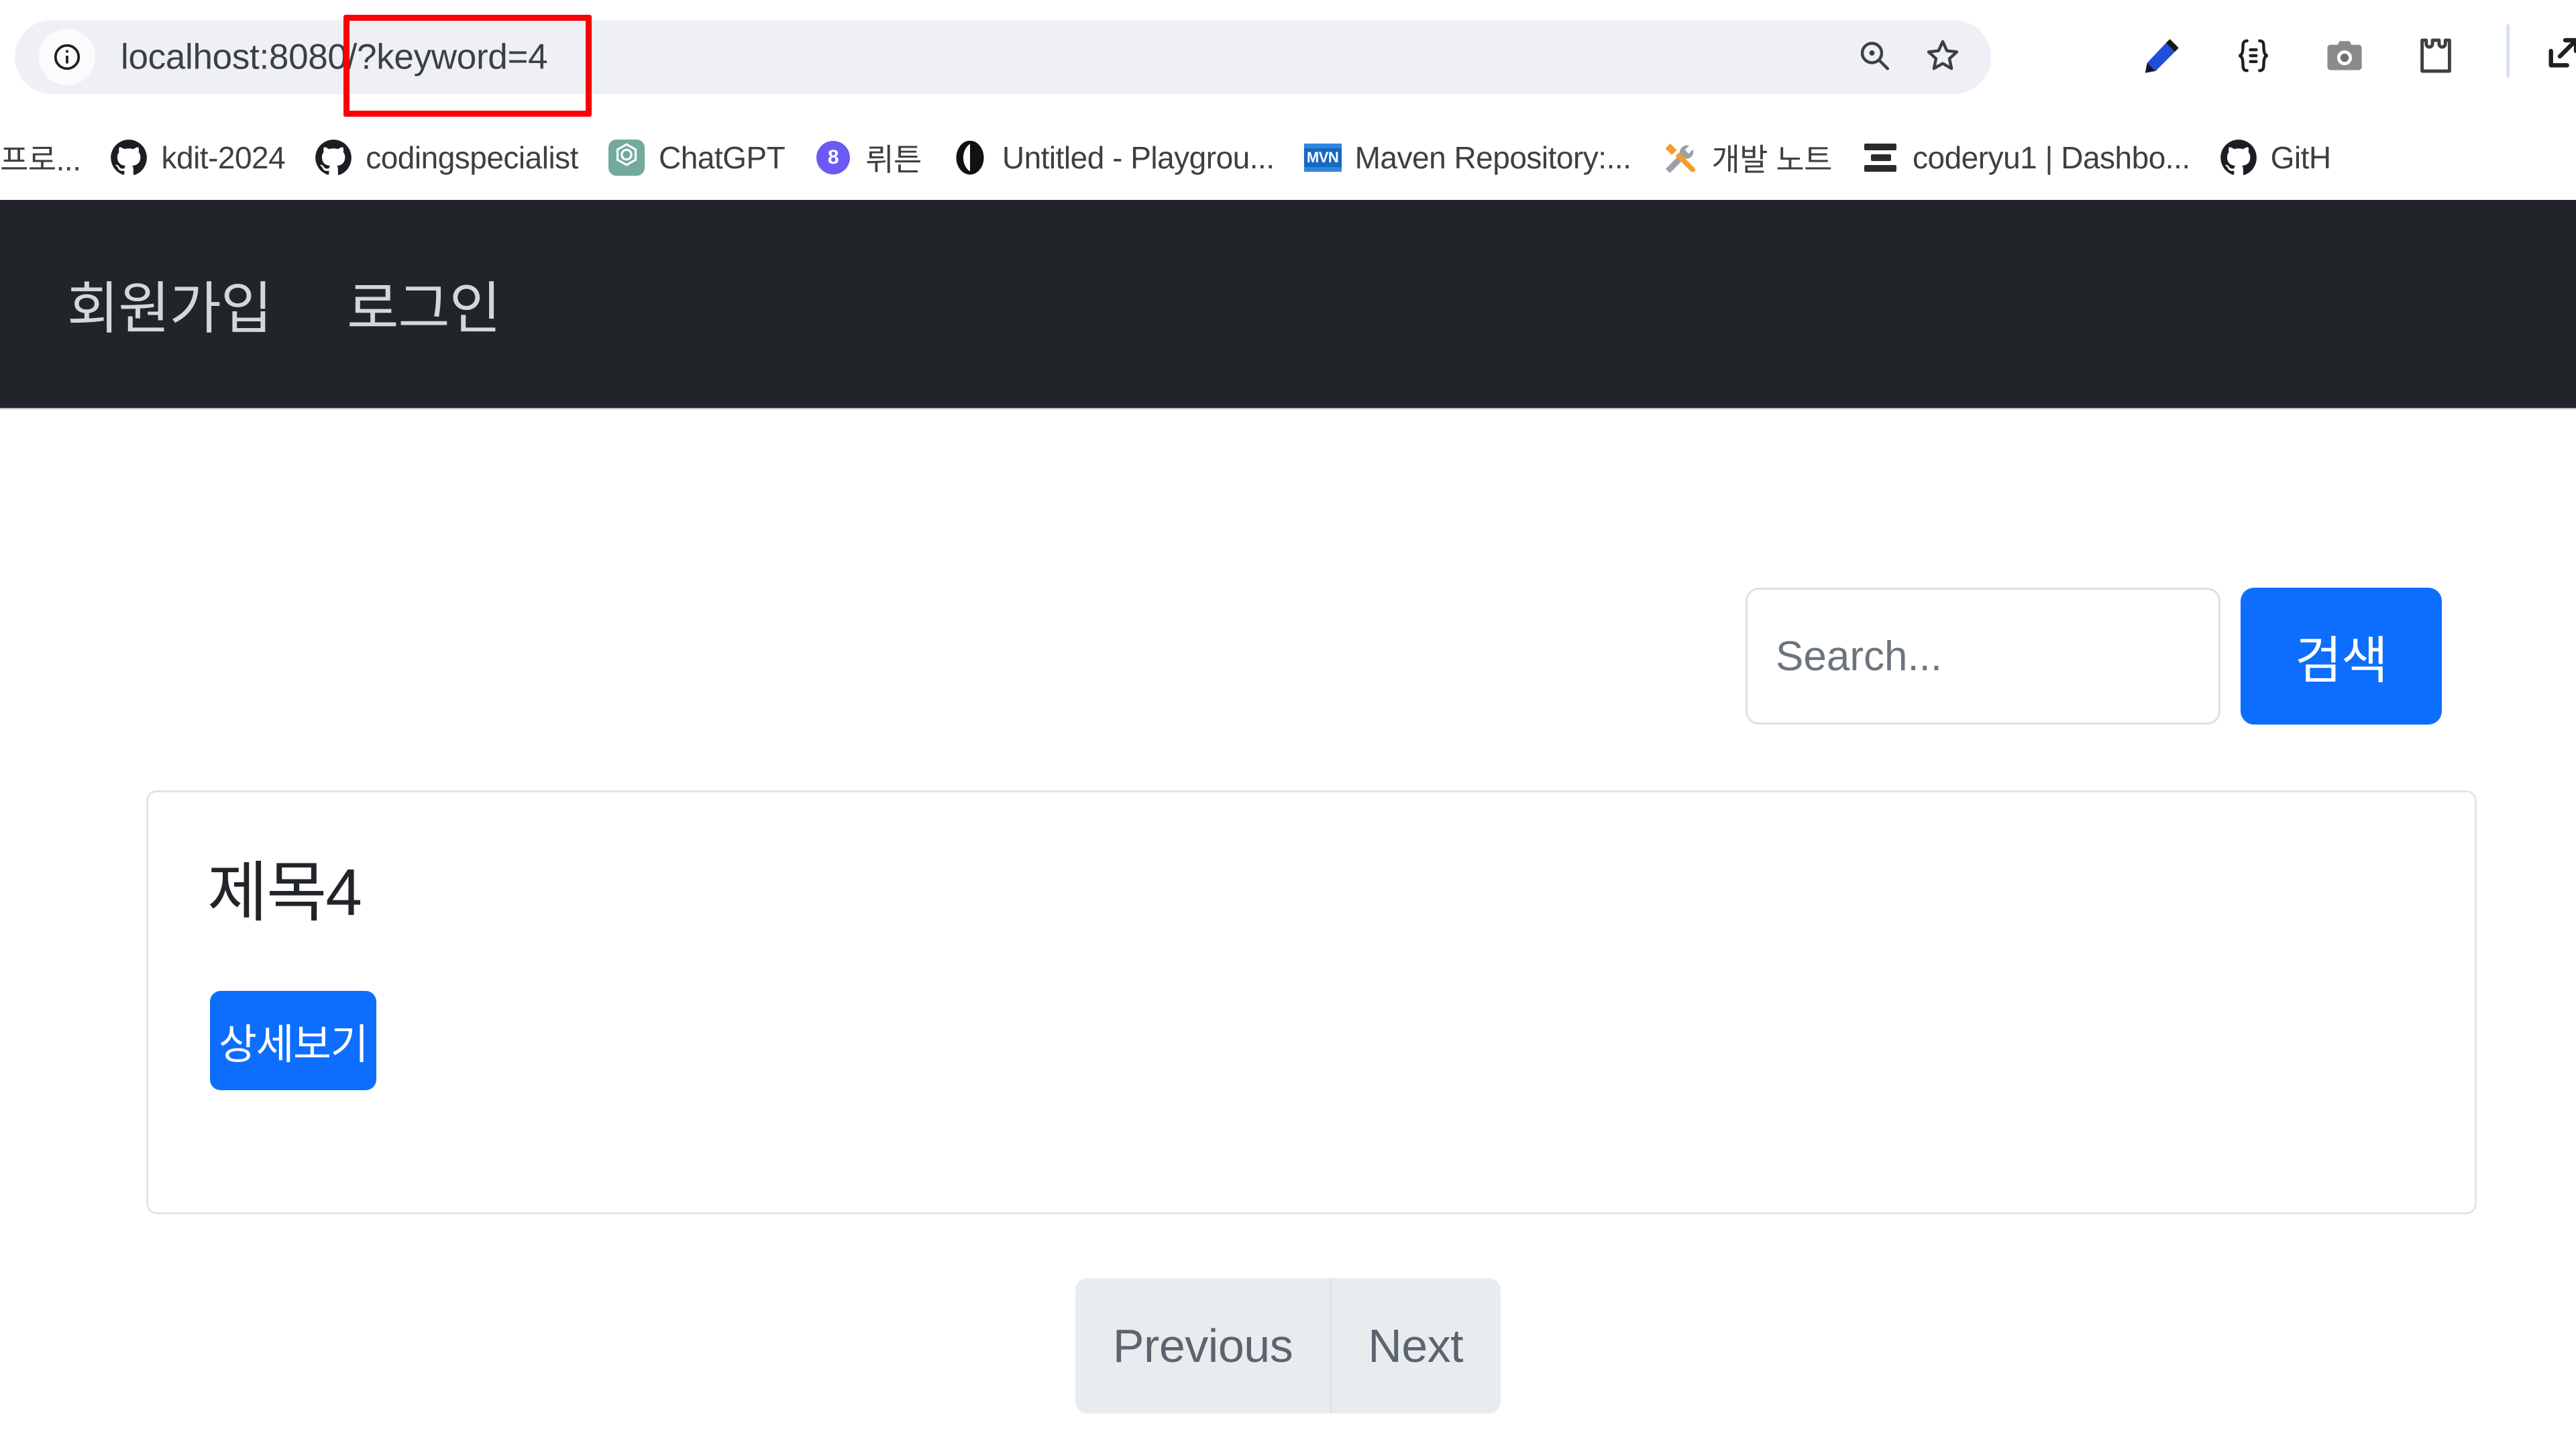 Image resolution: width=2576 pixels, height=1429 pixels. I want to click on url-query: ?keyword=4, so click(452, 57).